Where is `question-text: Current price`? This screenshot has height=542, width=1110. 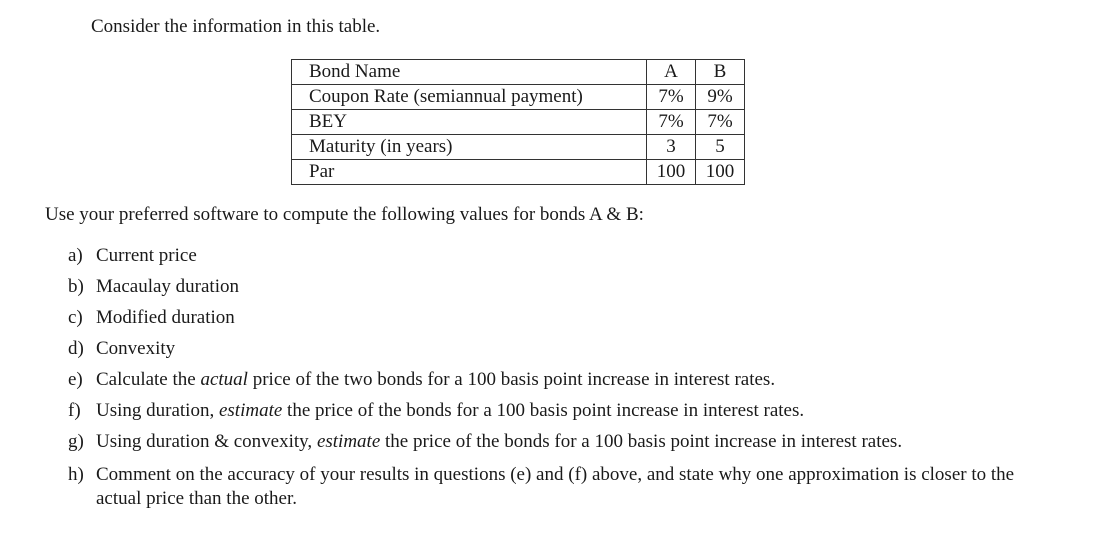 question-text: Current price is located at coordinates (562, 256).